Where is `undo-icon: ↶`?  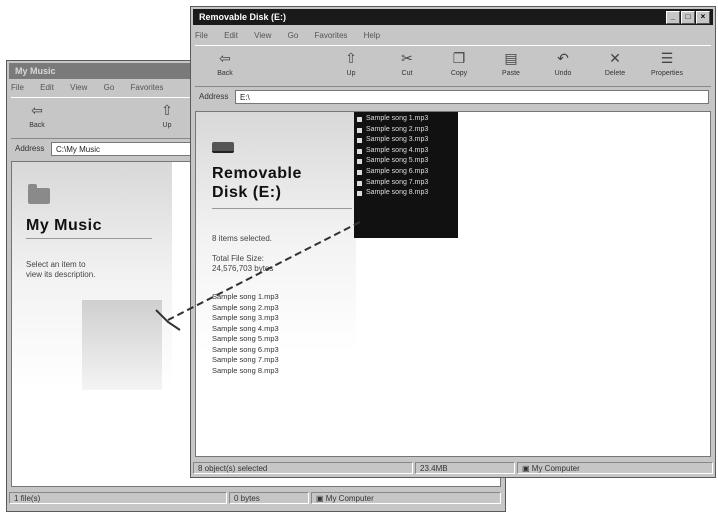 undo-icon: ↶ is located at coordinates (563, 58).